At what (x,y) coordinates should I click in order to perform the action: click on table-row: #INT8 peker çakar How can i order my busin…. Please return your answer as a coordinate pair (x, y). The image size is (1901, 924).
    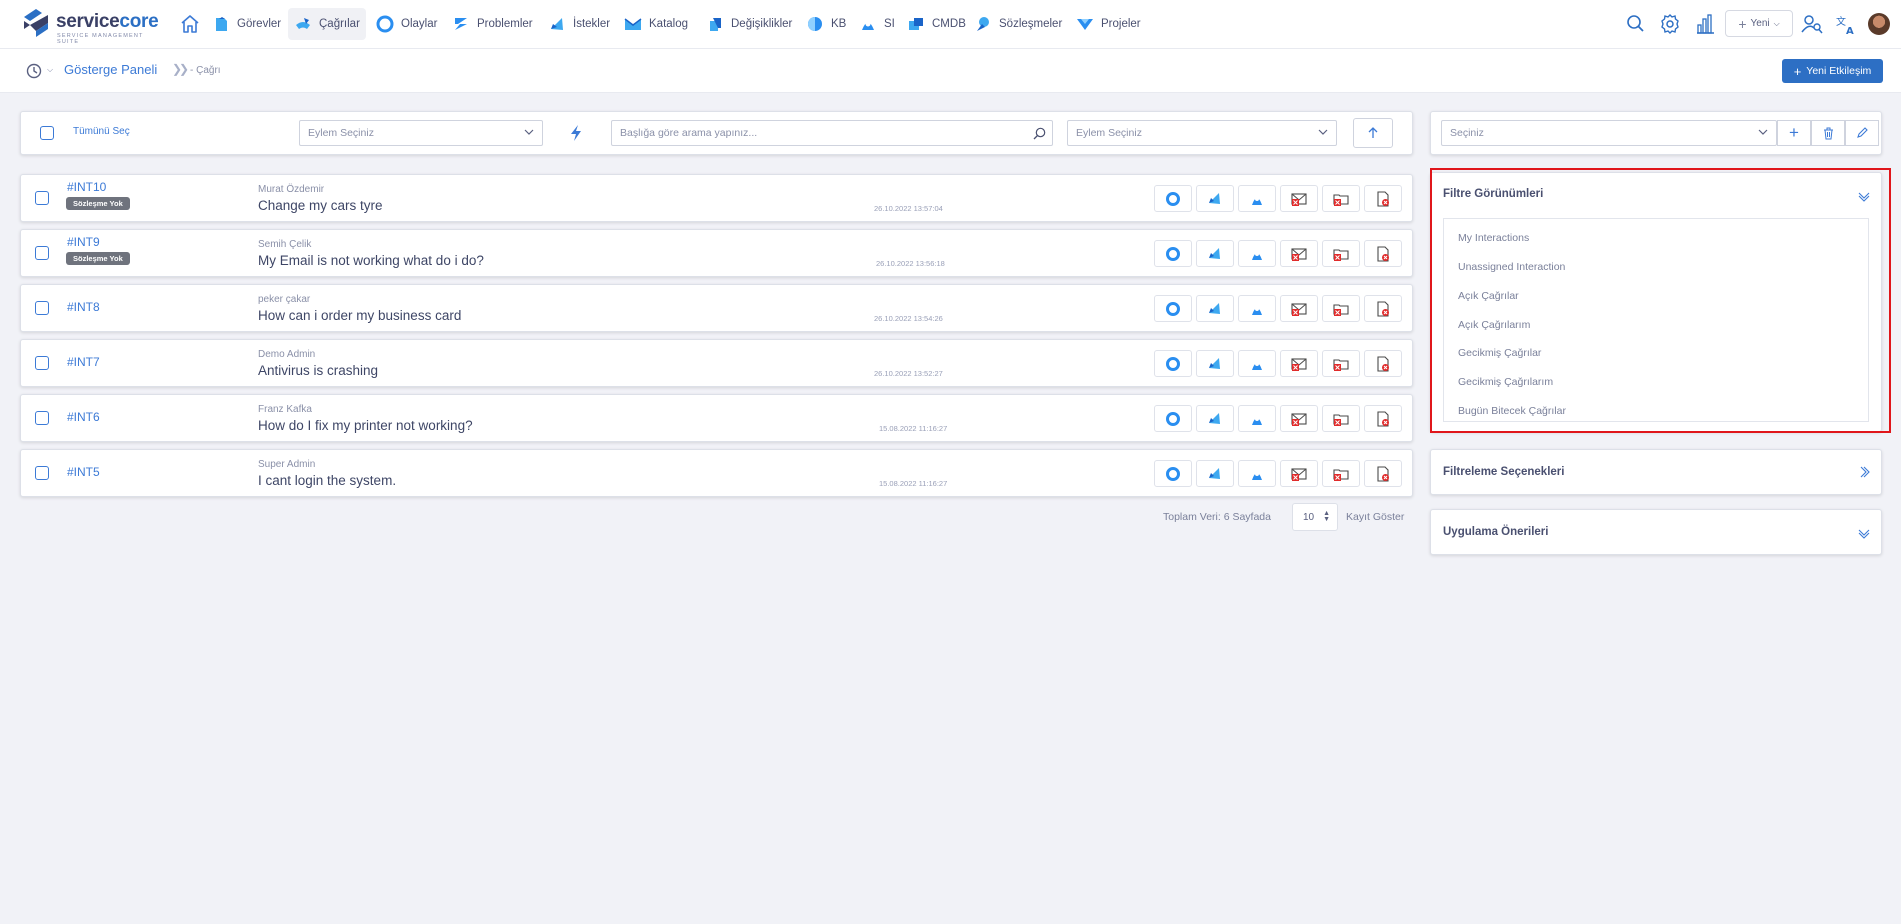
    Looking at the image, I should click on (716, 308).